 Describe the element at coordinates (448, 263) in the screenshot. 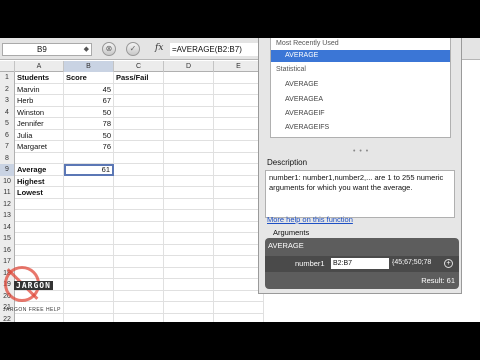

I see `add-argument-icon: +` at that location.